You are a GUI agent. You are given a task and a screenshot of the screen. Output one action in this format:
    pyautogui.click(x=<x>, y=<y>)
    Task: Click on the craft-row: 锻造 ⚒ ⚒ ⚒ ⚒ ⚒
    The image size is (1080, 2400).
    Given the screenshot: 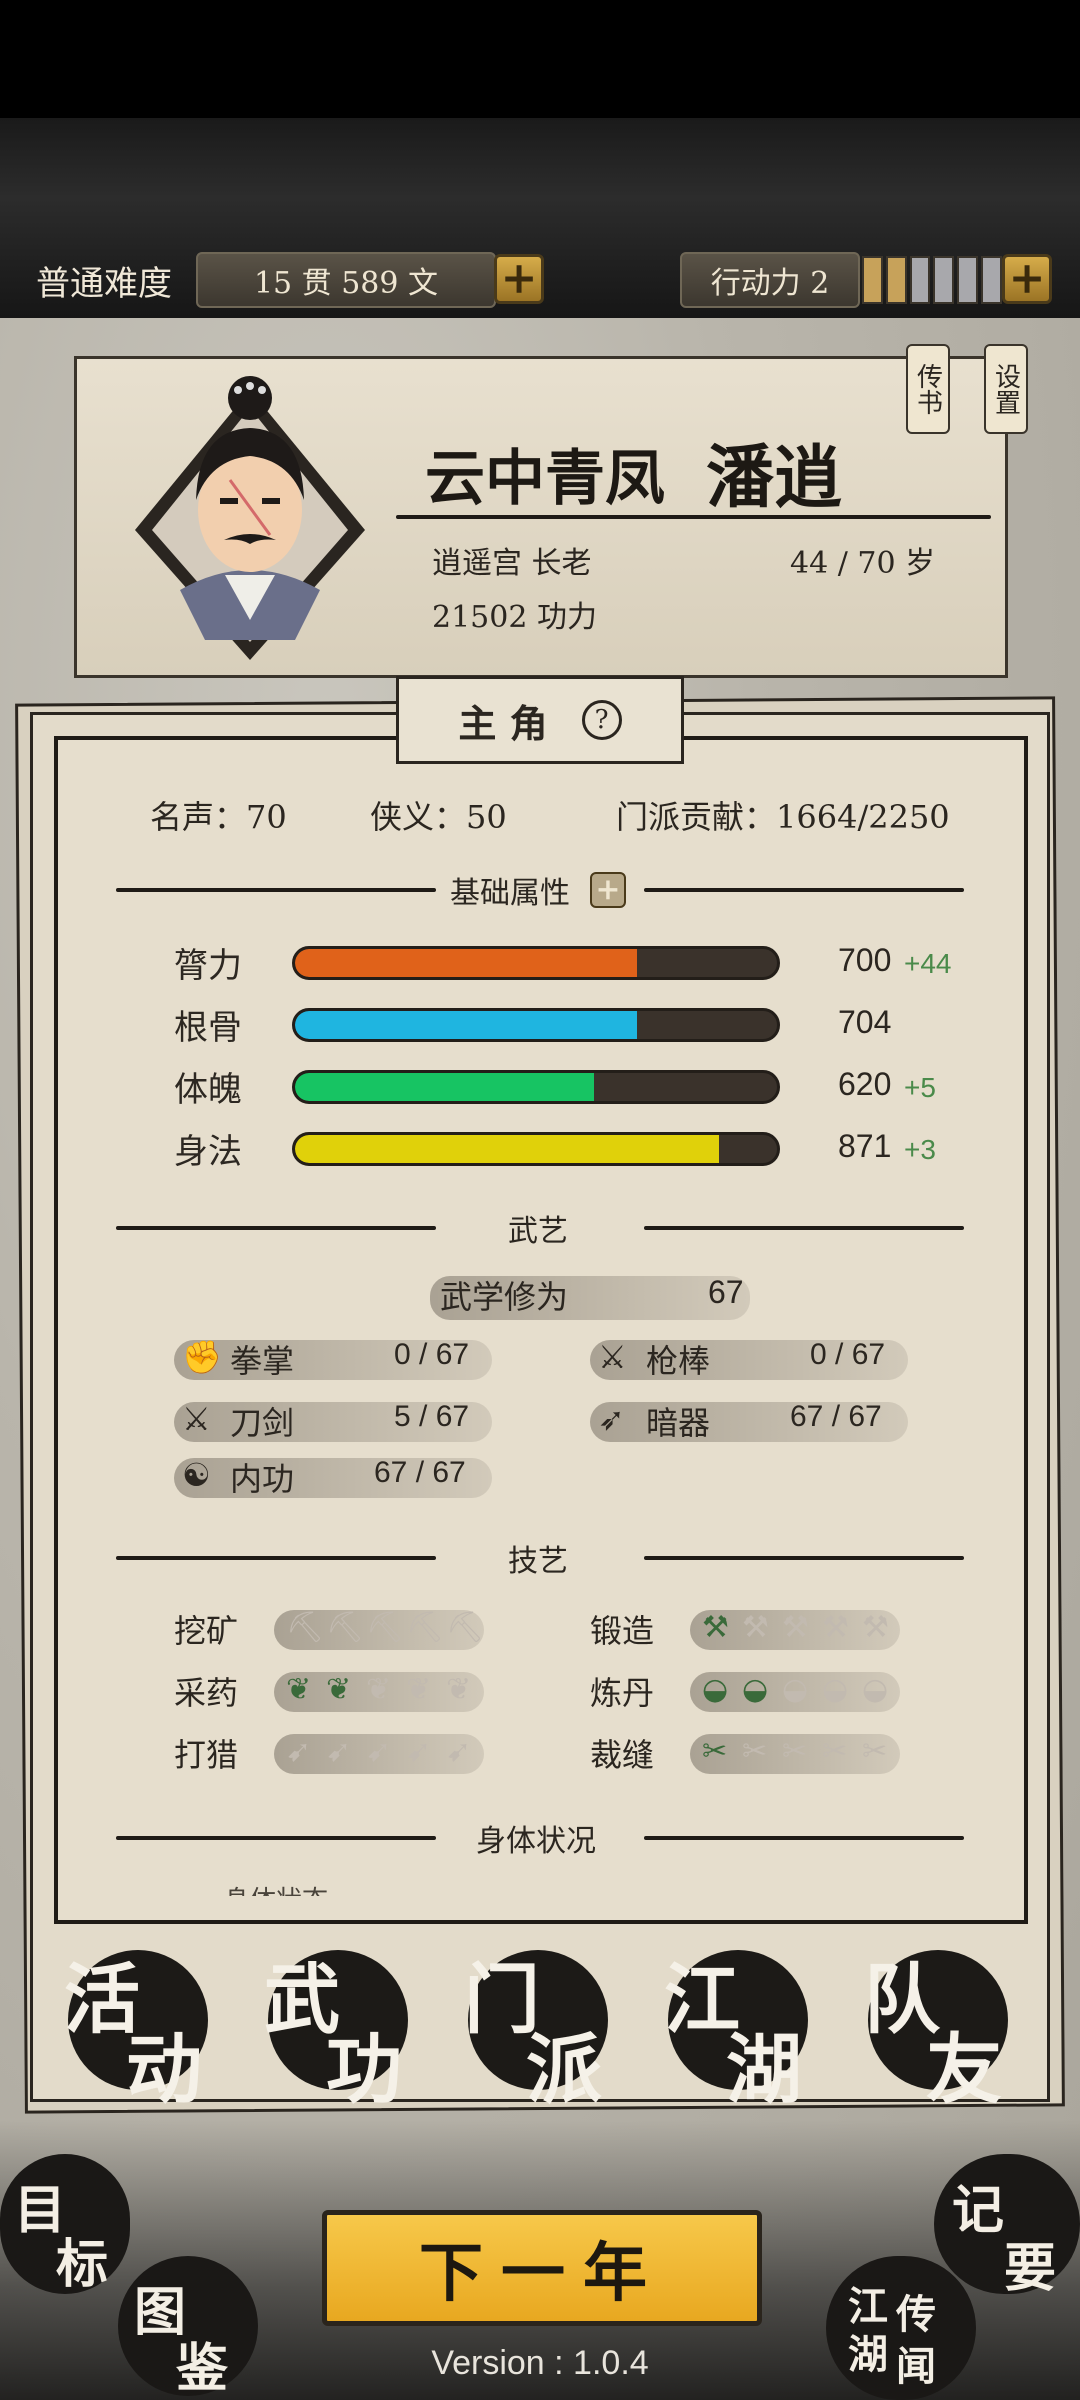 What is the action you would take?
    pyautogui.click(x=750, y=1629)
    